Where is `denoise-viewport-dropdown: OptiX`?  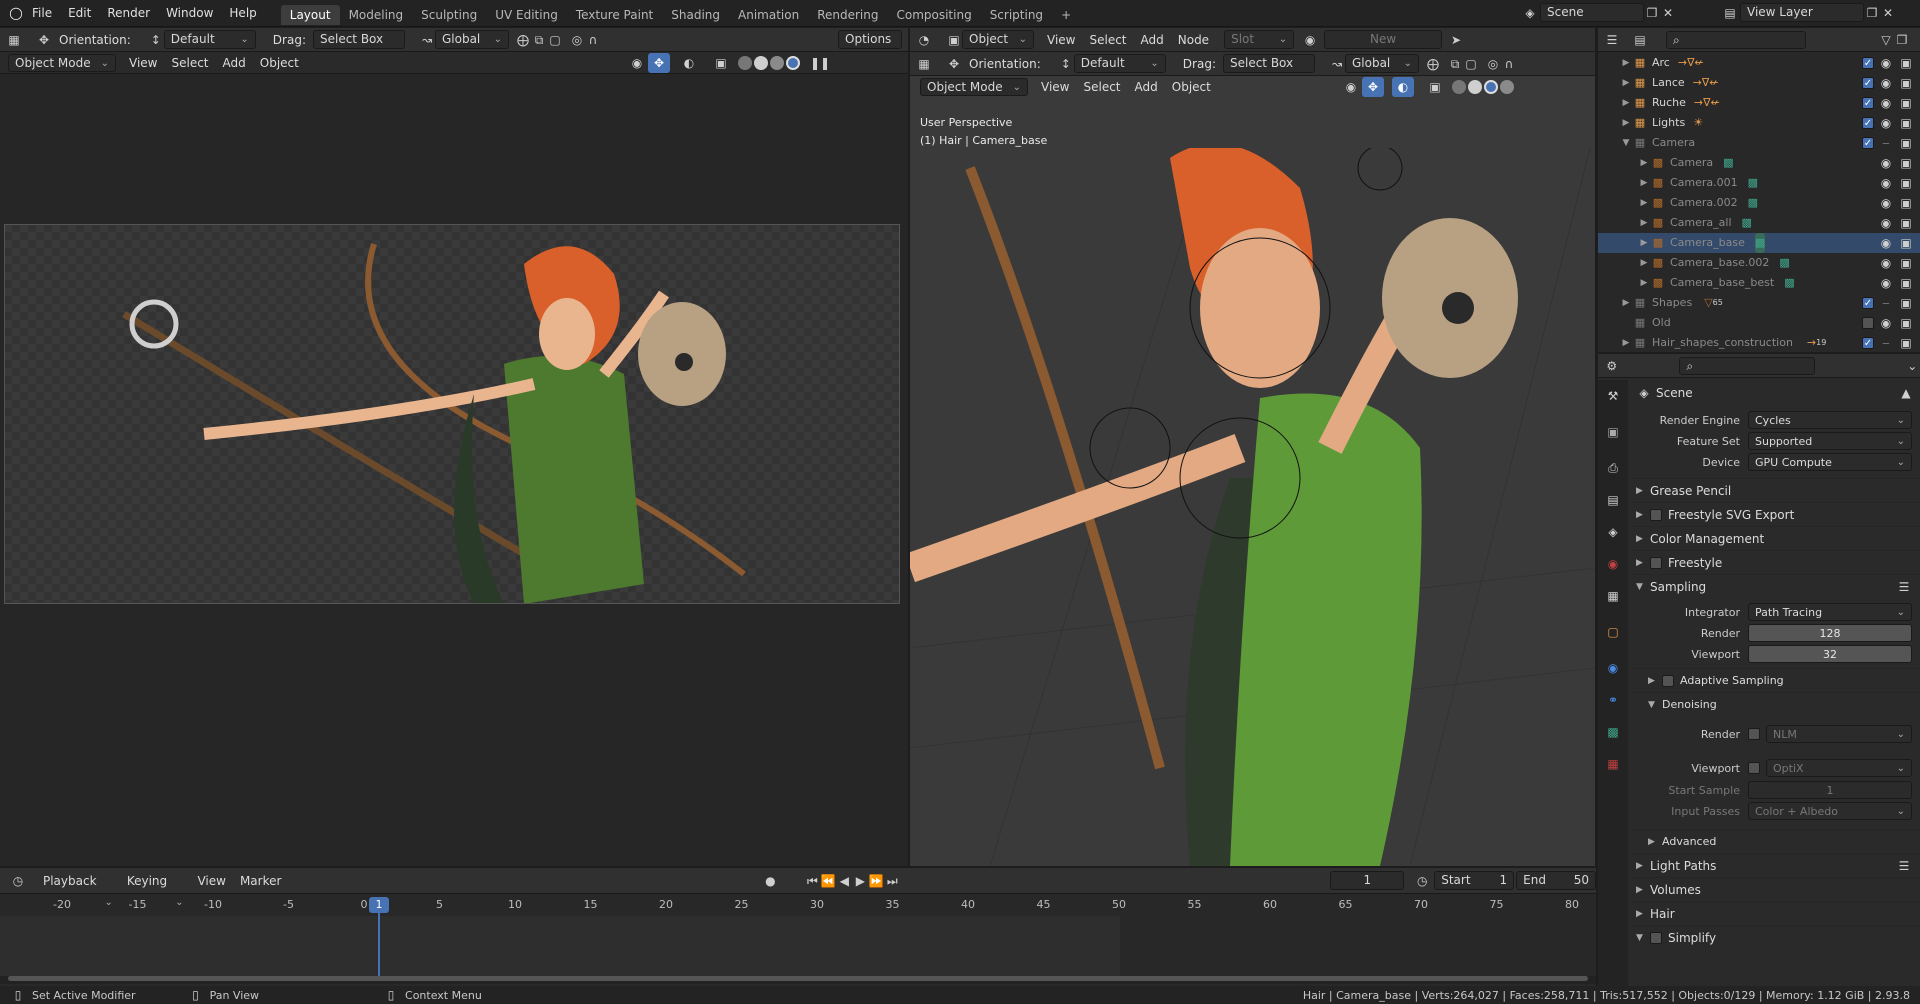 denoise-viewport-dropdown: OptiX is located at coordinates (1839, 768).